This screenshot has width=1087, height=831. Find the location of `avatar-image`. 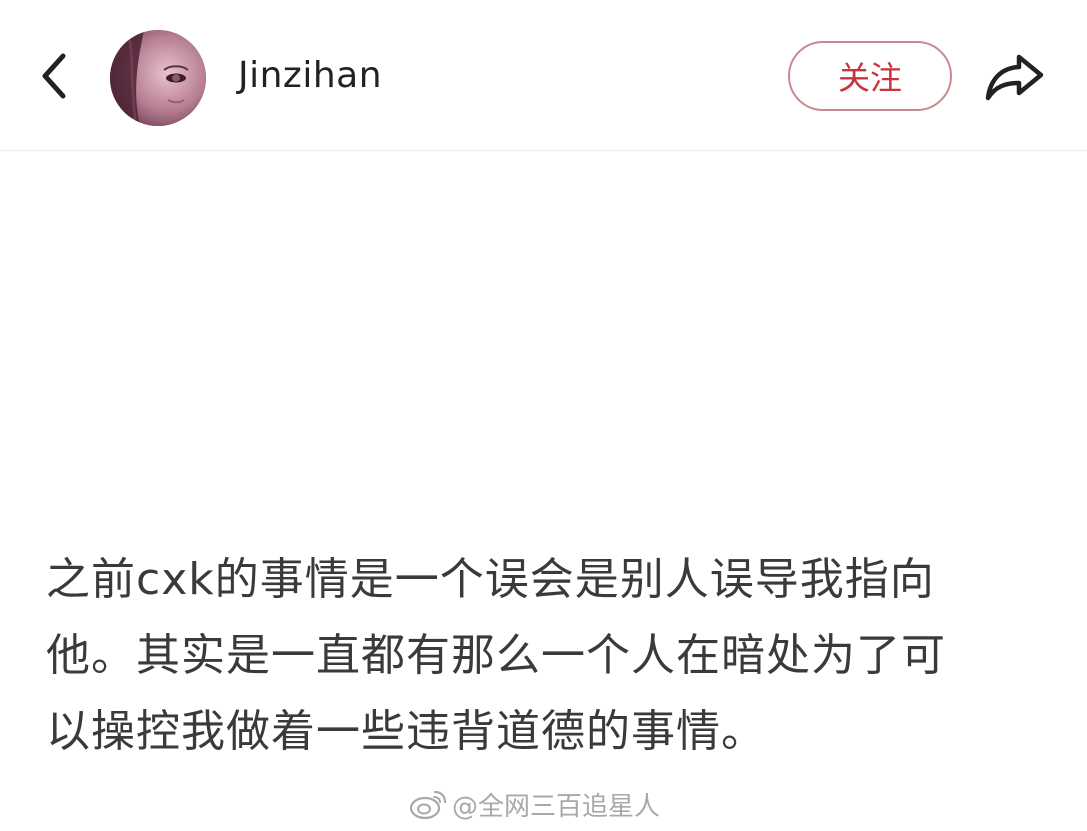

avatar-image is located at coordinates (158, 78).